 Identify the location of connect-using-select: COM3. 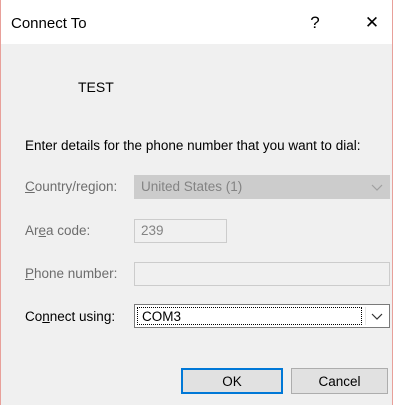
(262, 316).